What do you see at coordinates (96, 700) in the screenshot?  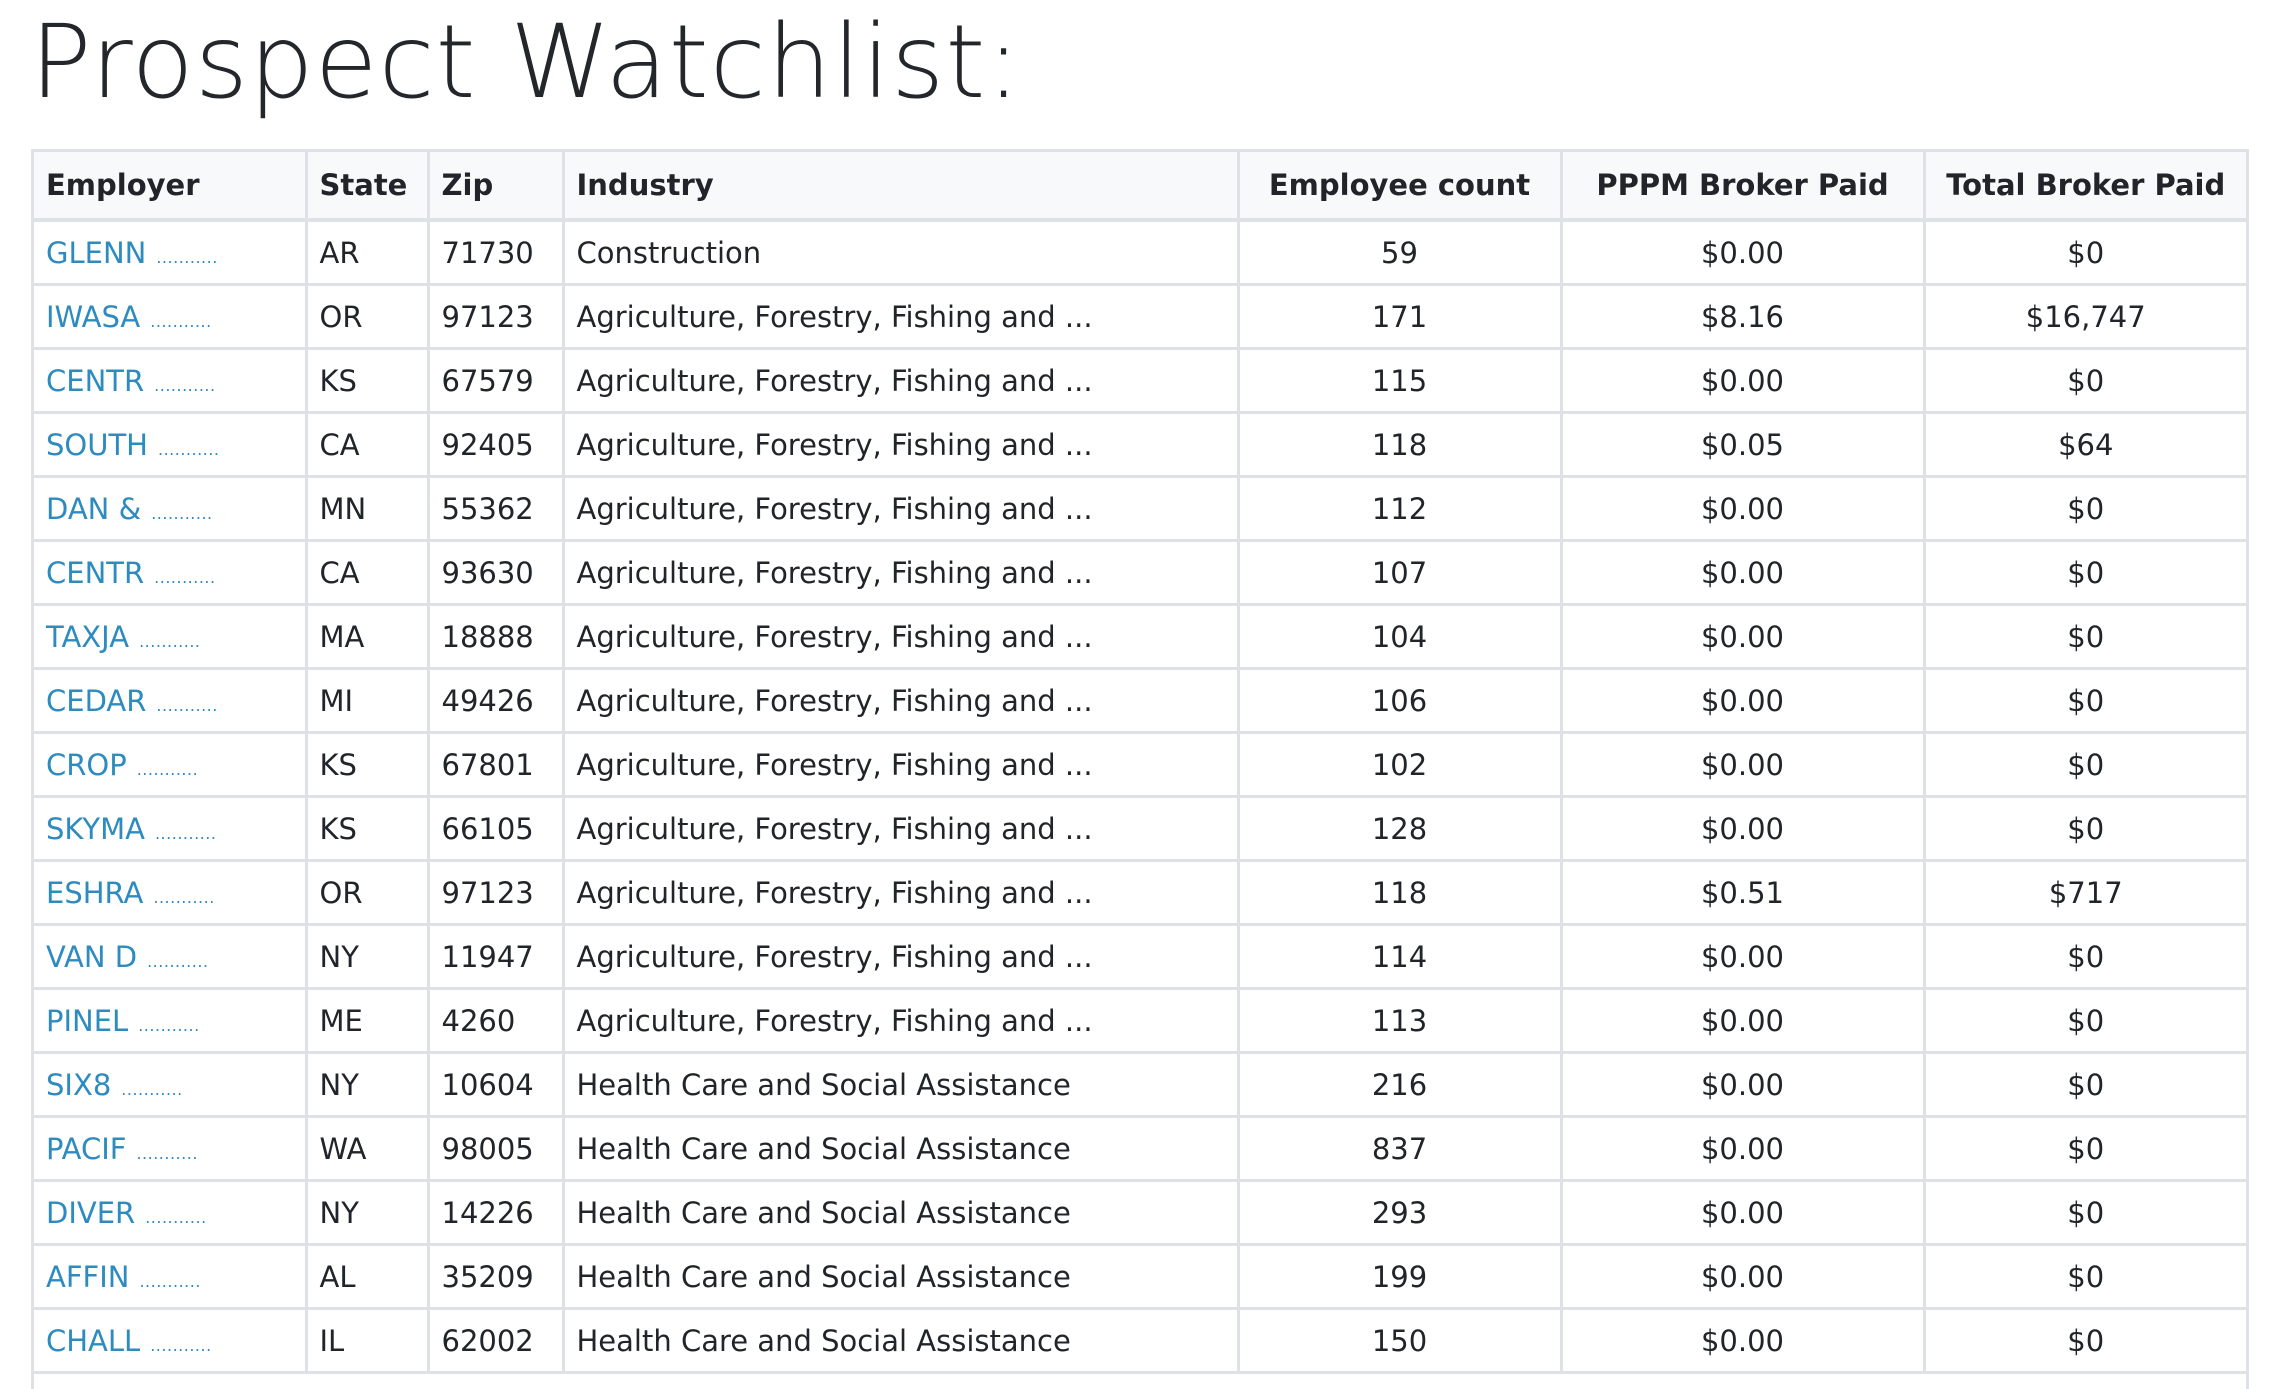 I see `employer-name: CEDAR` at bounding box center [96, 700].